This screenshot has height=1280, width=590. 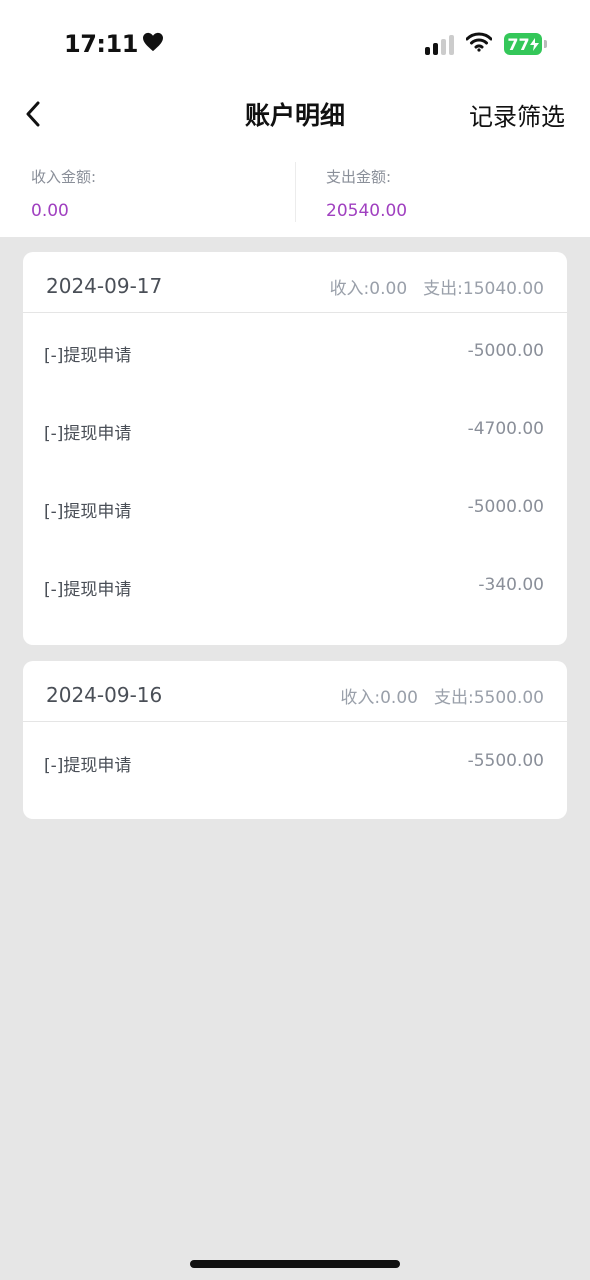 I want to click on transaction-amount: -5500.00, so click(x=505, y=761).